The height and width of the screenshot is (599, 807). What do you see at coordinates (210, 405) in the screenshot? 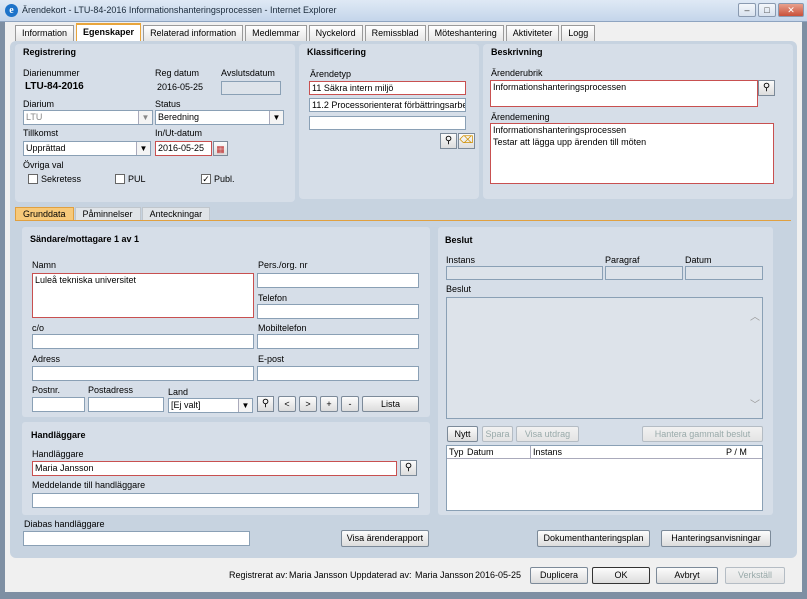
I see `land-select: [Ej valt] ▼` at bounding box center [210, 405].